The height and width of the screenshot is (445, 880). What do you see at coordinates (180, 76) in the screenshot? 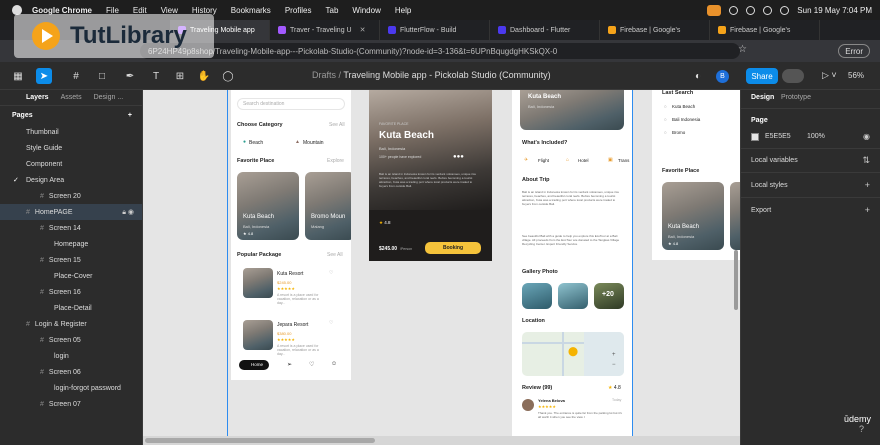
I see `resources-icon: ⊞` at bounding box center [180, 76].